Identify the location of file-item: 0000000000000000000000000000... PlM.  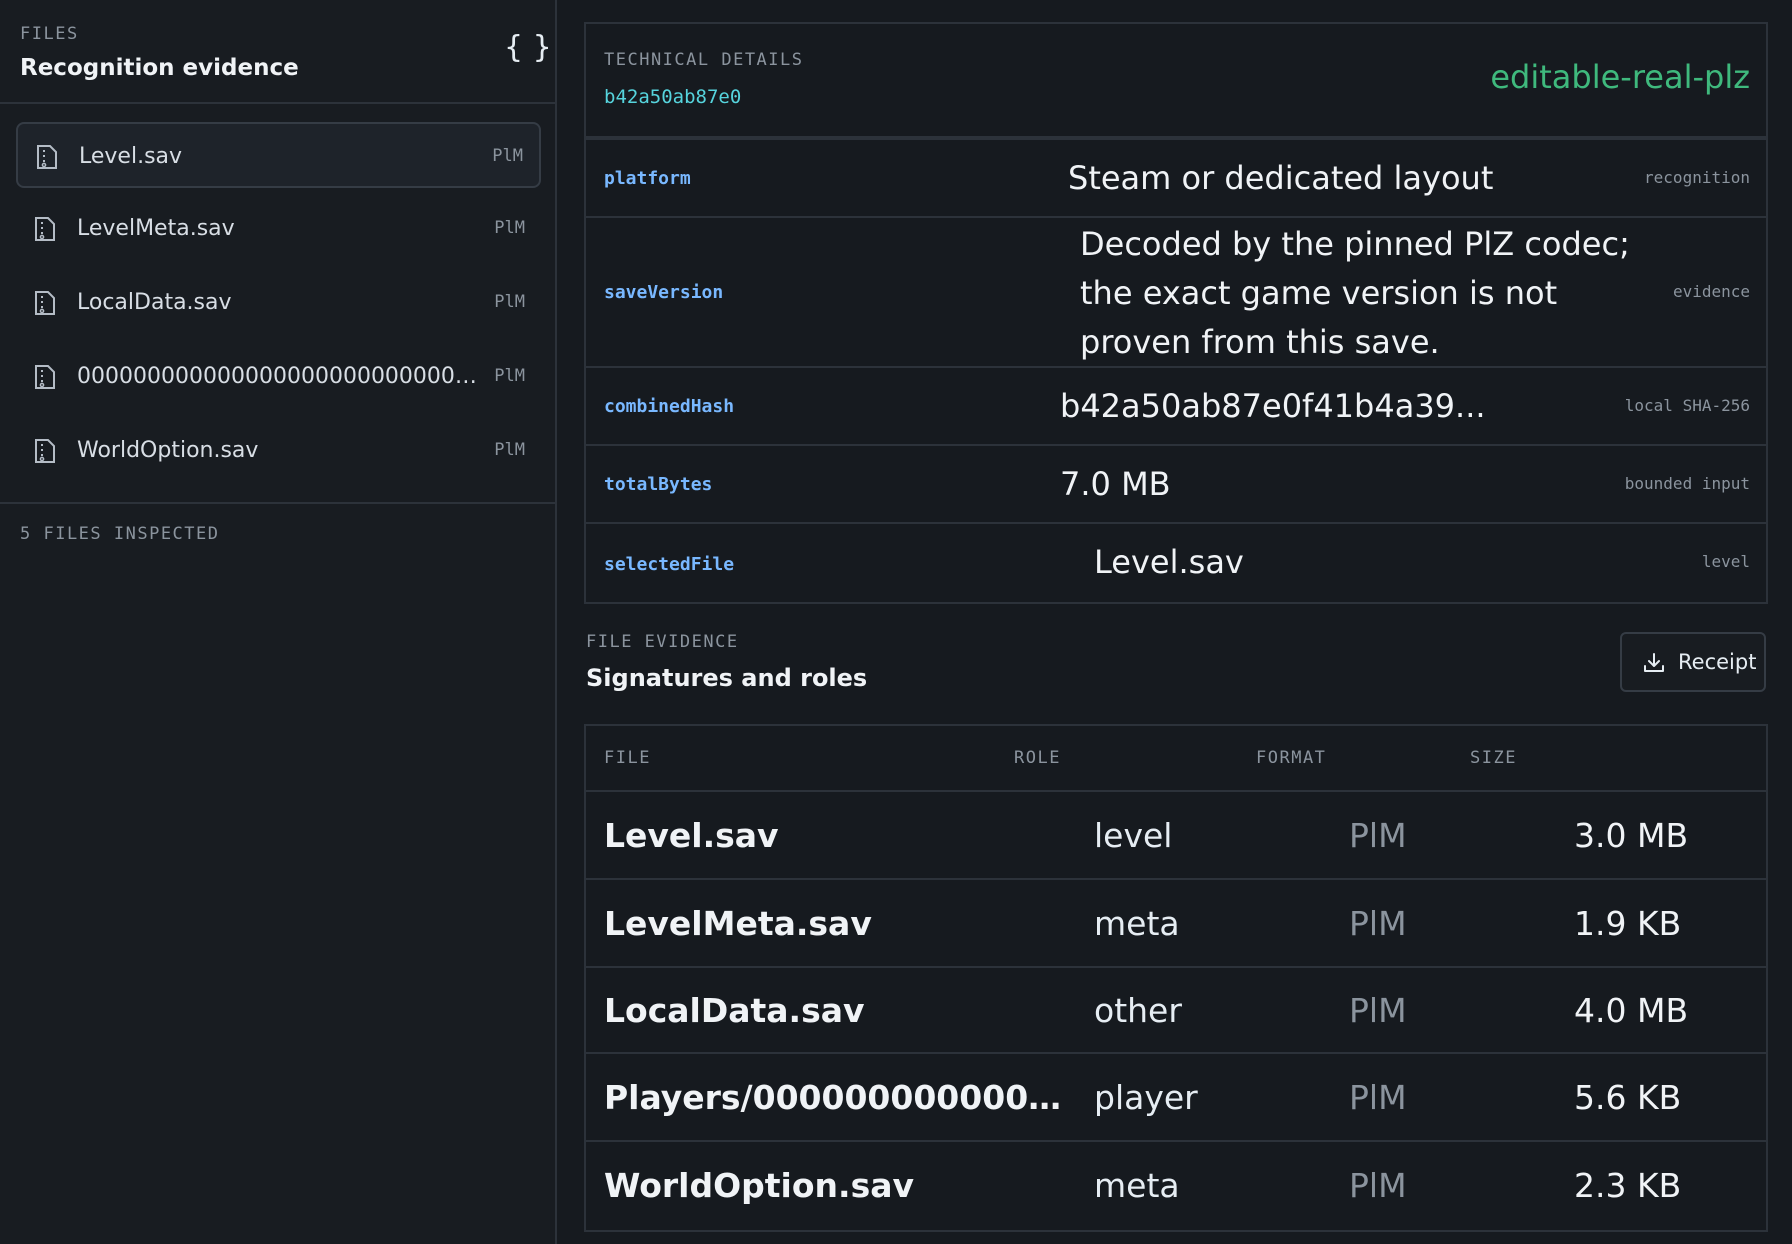
(278, 377).